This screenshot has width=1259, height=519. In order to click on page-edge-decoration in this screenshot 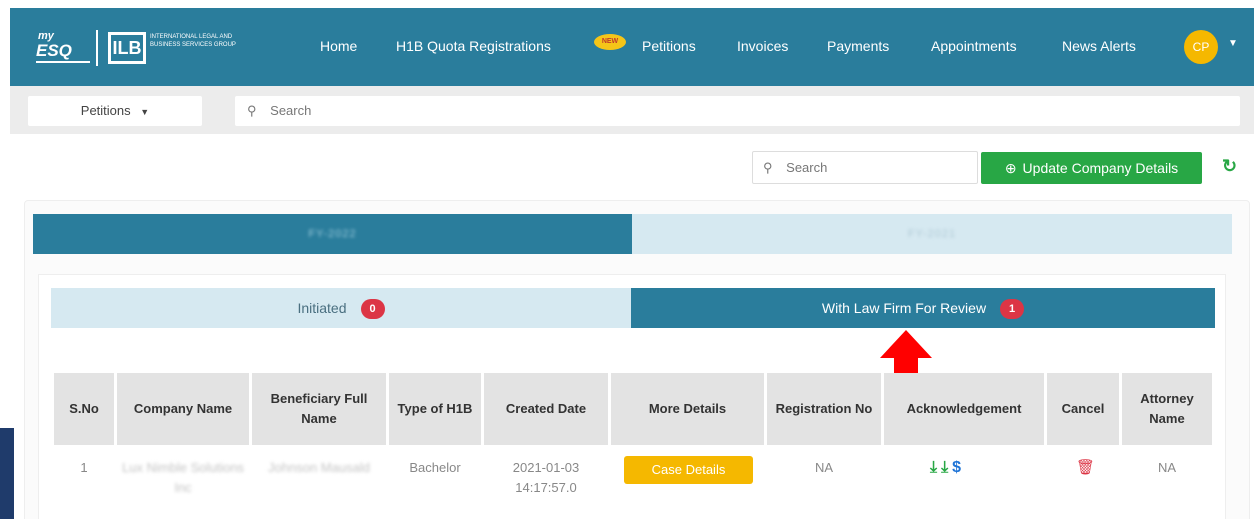, I will do `click(7, 473)`.